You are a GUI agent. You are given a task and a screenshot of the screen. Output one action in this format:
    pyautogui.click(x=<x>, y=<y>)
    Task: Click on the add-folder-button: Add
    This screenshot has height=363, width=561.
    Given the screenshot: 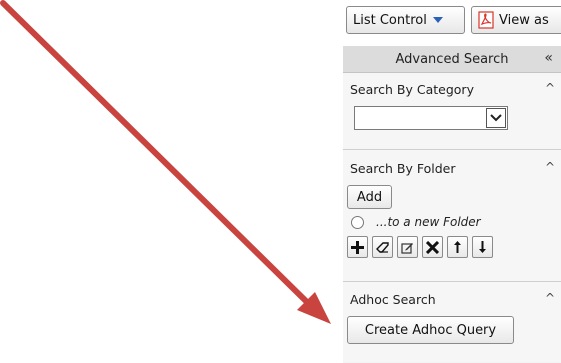 What is the action you would take?
    pyautogui.click(x=369, y=197)
    